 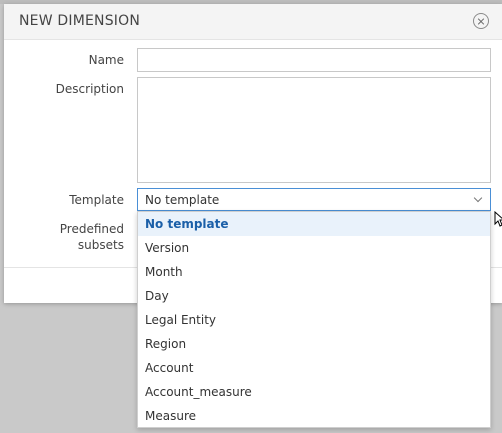 I want to click on dropdown-option-legal-entity: Legal Entity, so click(x=314, y=320).